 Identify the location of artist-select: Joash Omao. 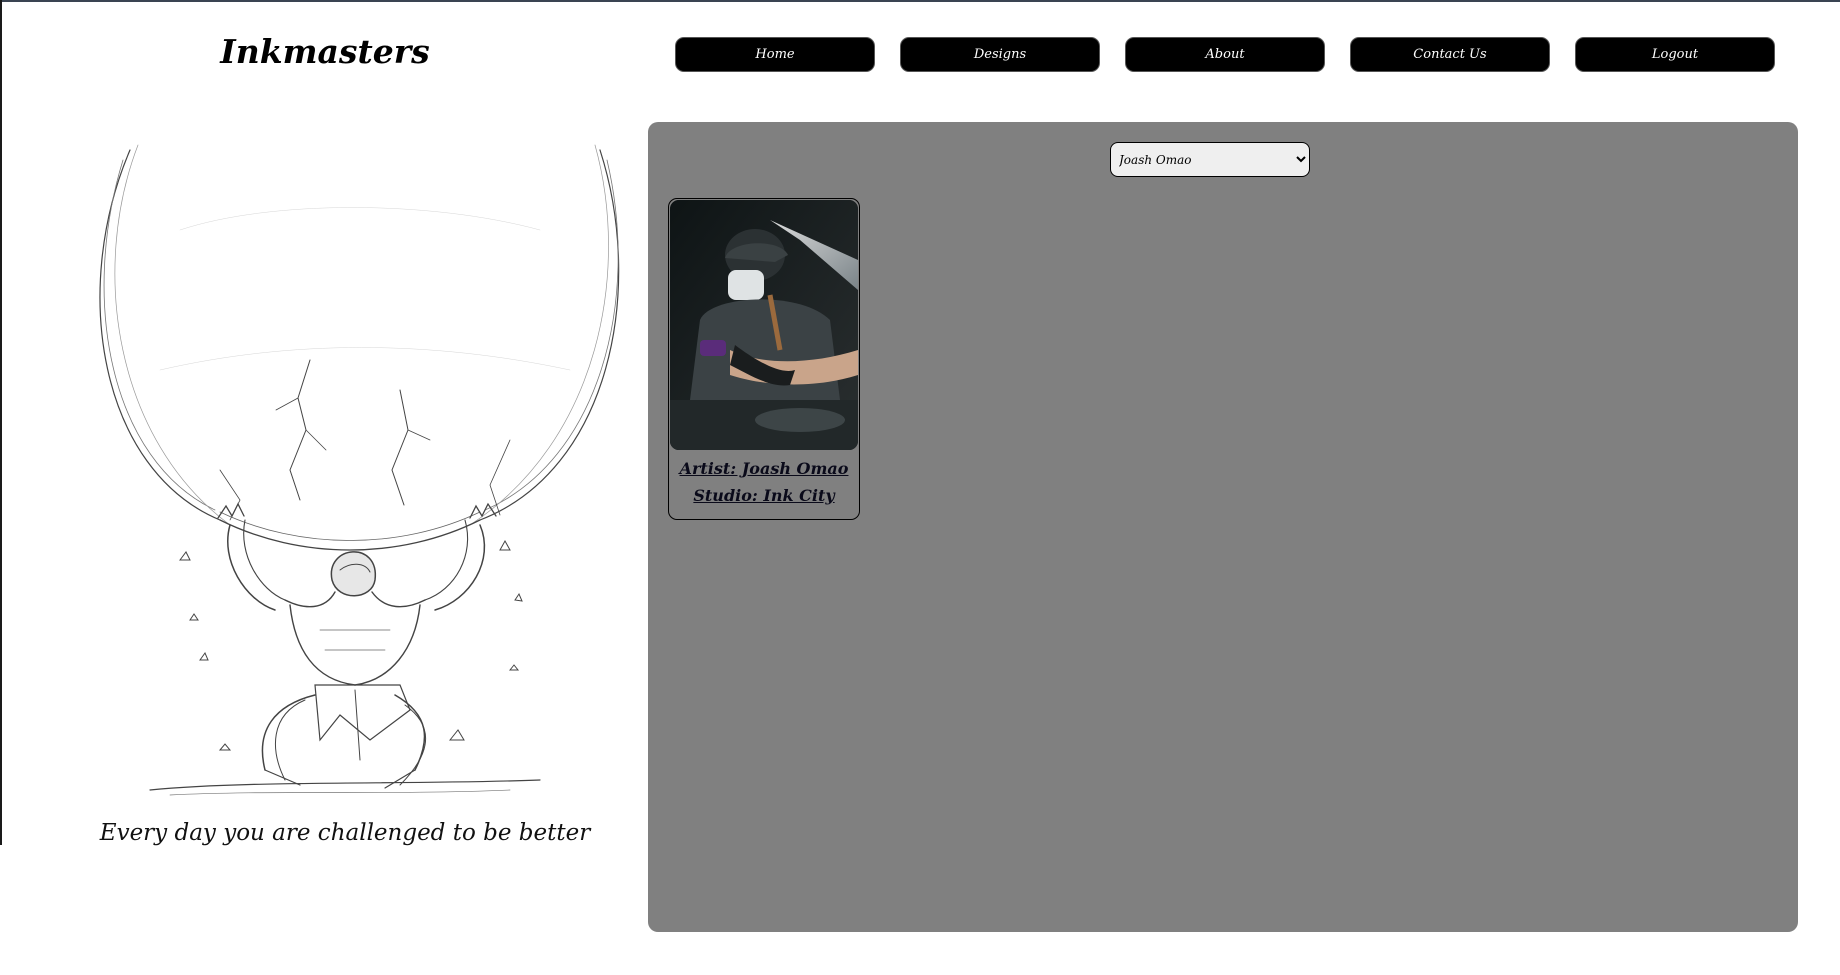
(1210, 159).